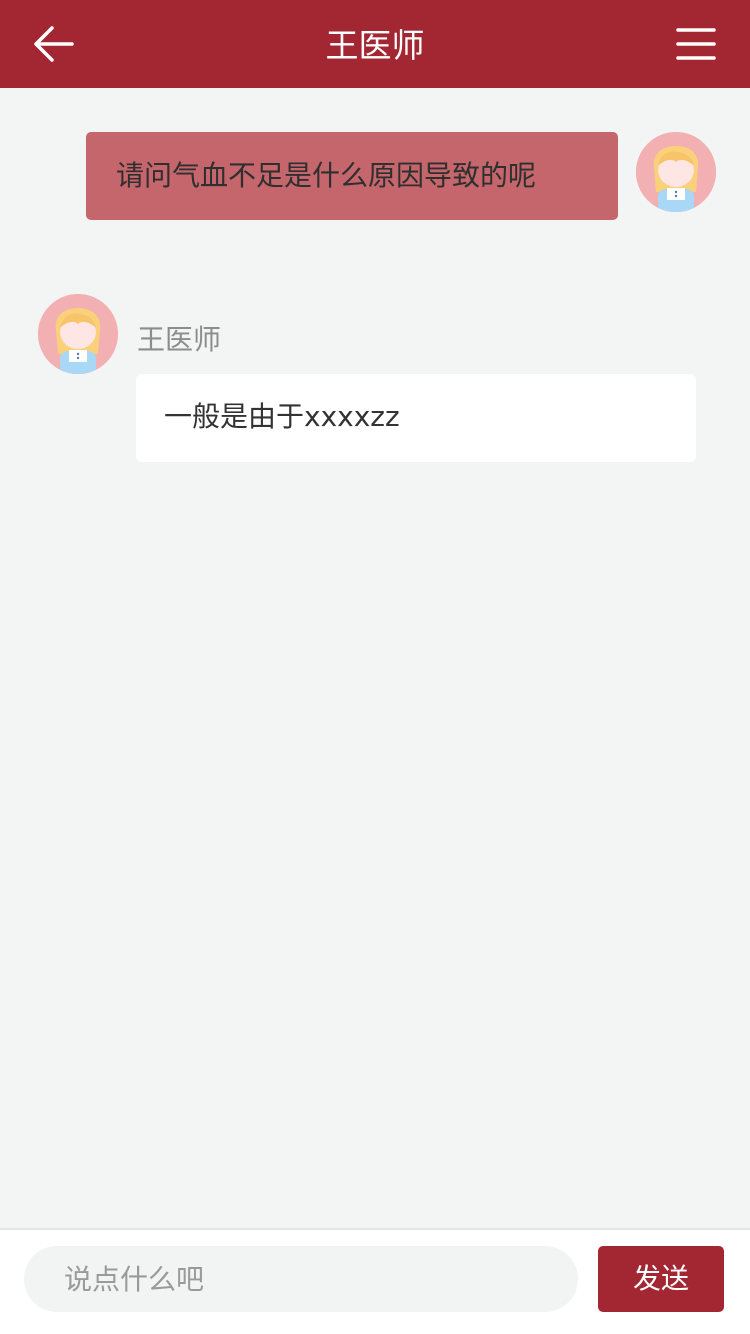  What do you see at coordinates (78, 334) in the screenshot?
I see `doctor-avatar-icon` at bounding box center [78, 334].